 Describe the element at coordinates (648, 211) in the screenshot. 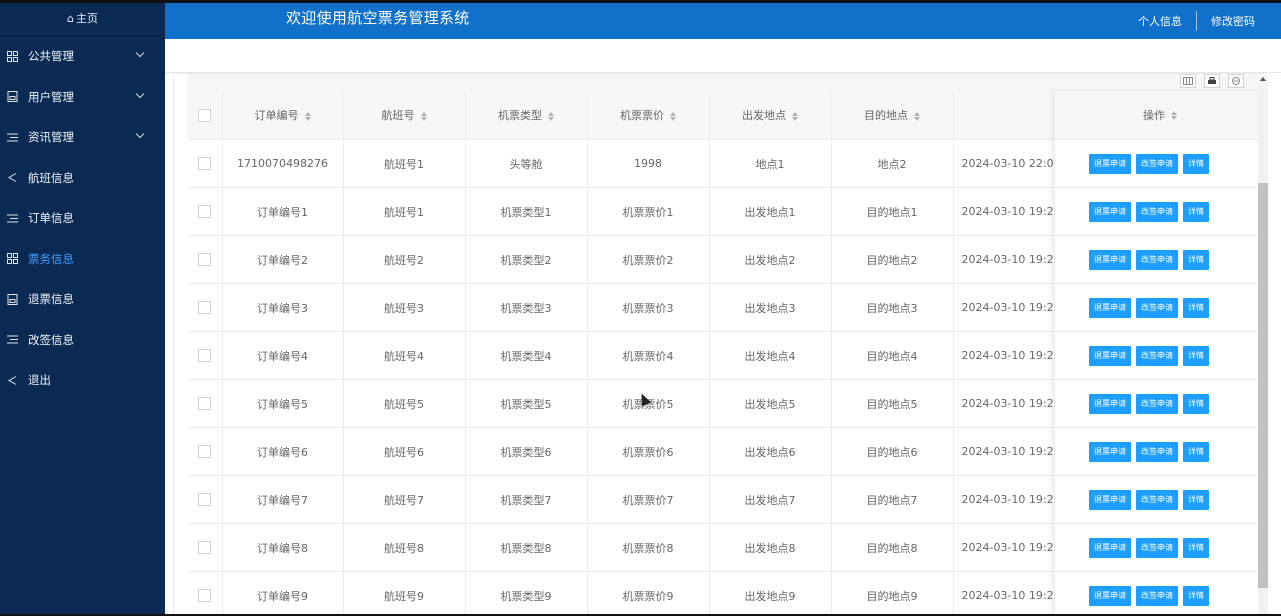

I see `table-cell: 机票票价1` at that location.